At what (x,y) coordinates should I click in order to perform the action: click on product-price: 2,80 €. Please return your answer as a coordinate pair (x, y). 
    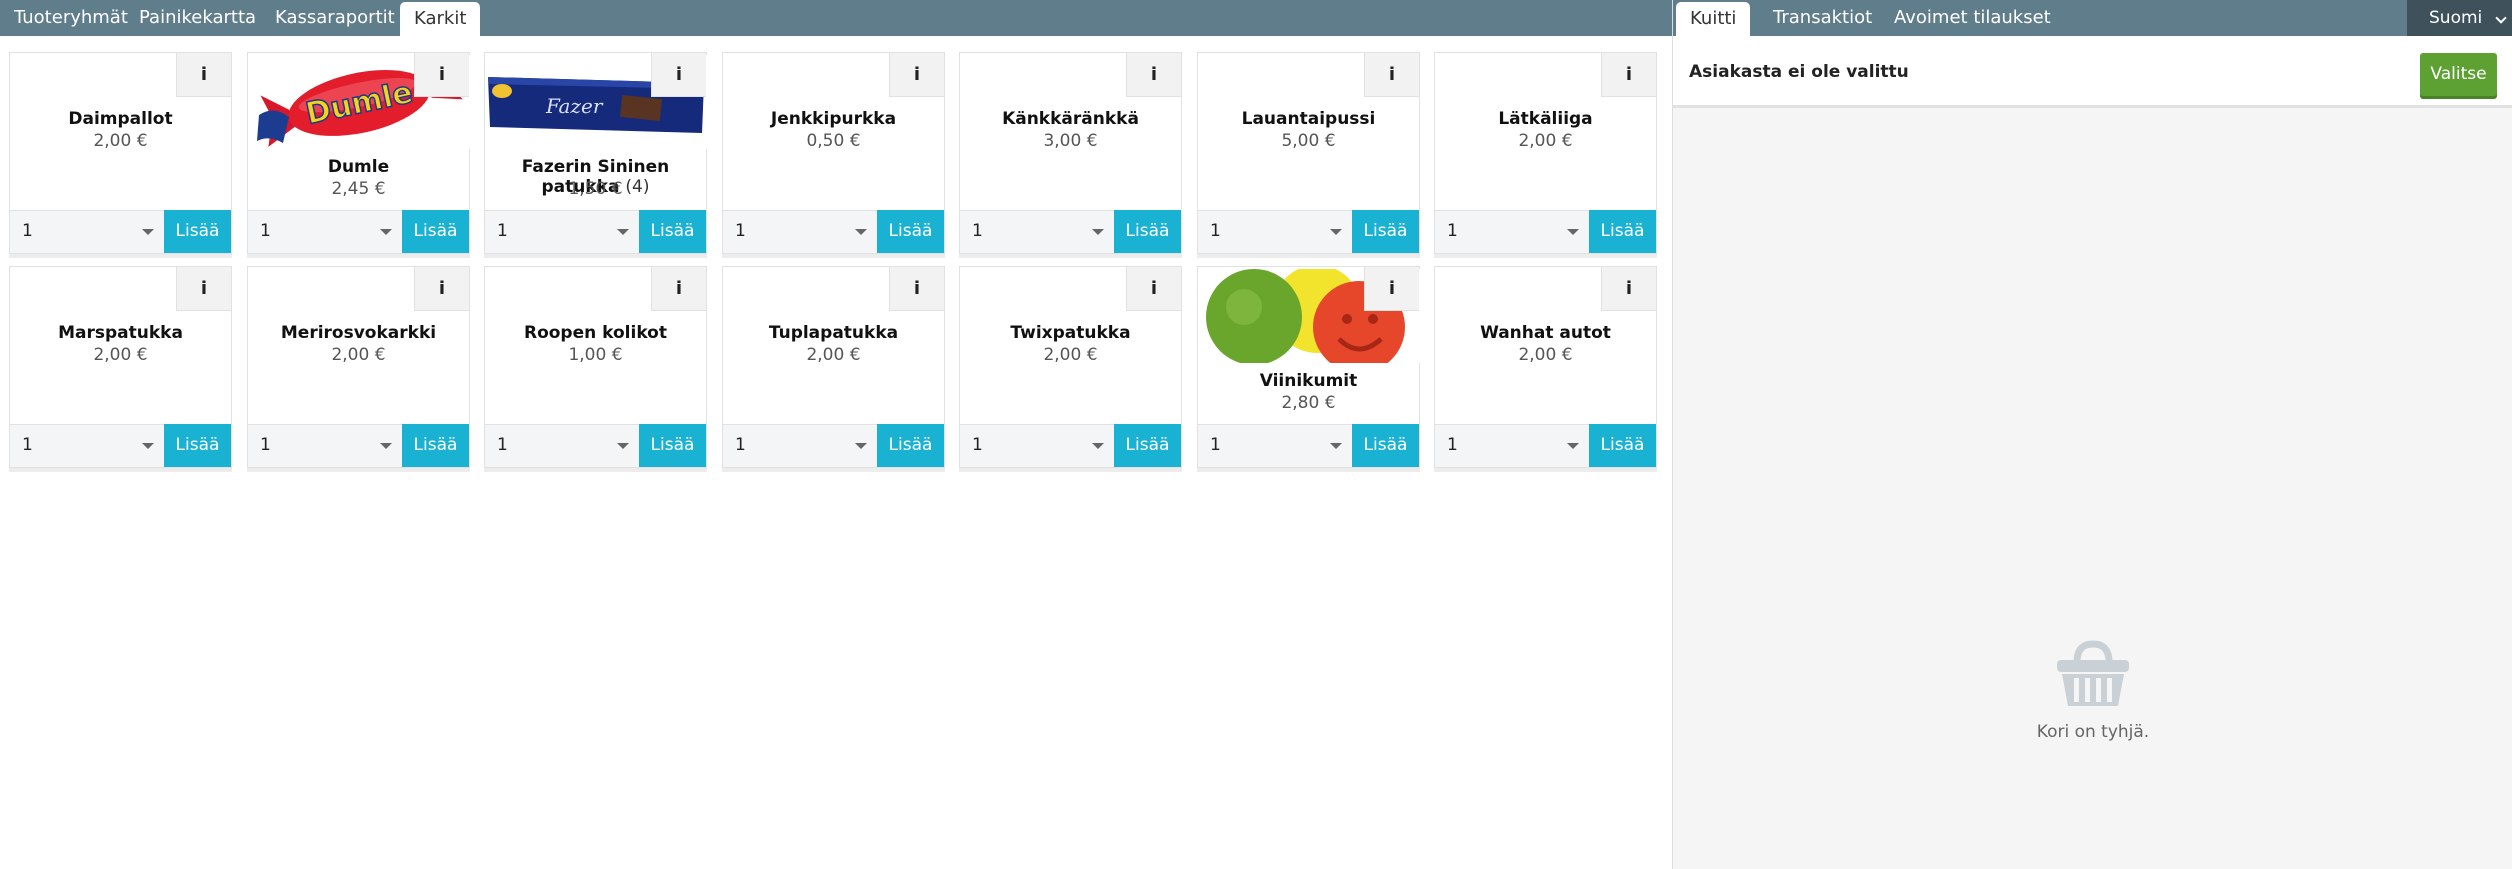
    Looking at the image, I should click on (1308, 403).